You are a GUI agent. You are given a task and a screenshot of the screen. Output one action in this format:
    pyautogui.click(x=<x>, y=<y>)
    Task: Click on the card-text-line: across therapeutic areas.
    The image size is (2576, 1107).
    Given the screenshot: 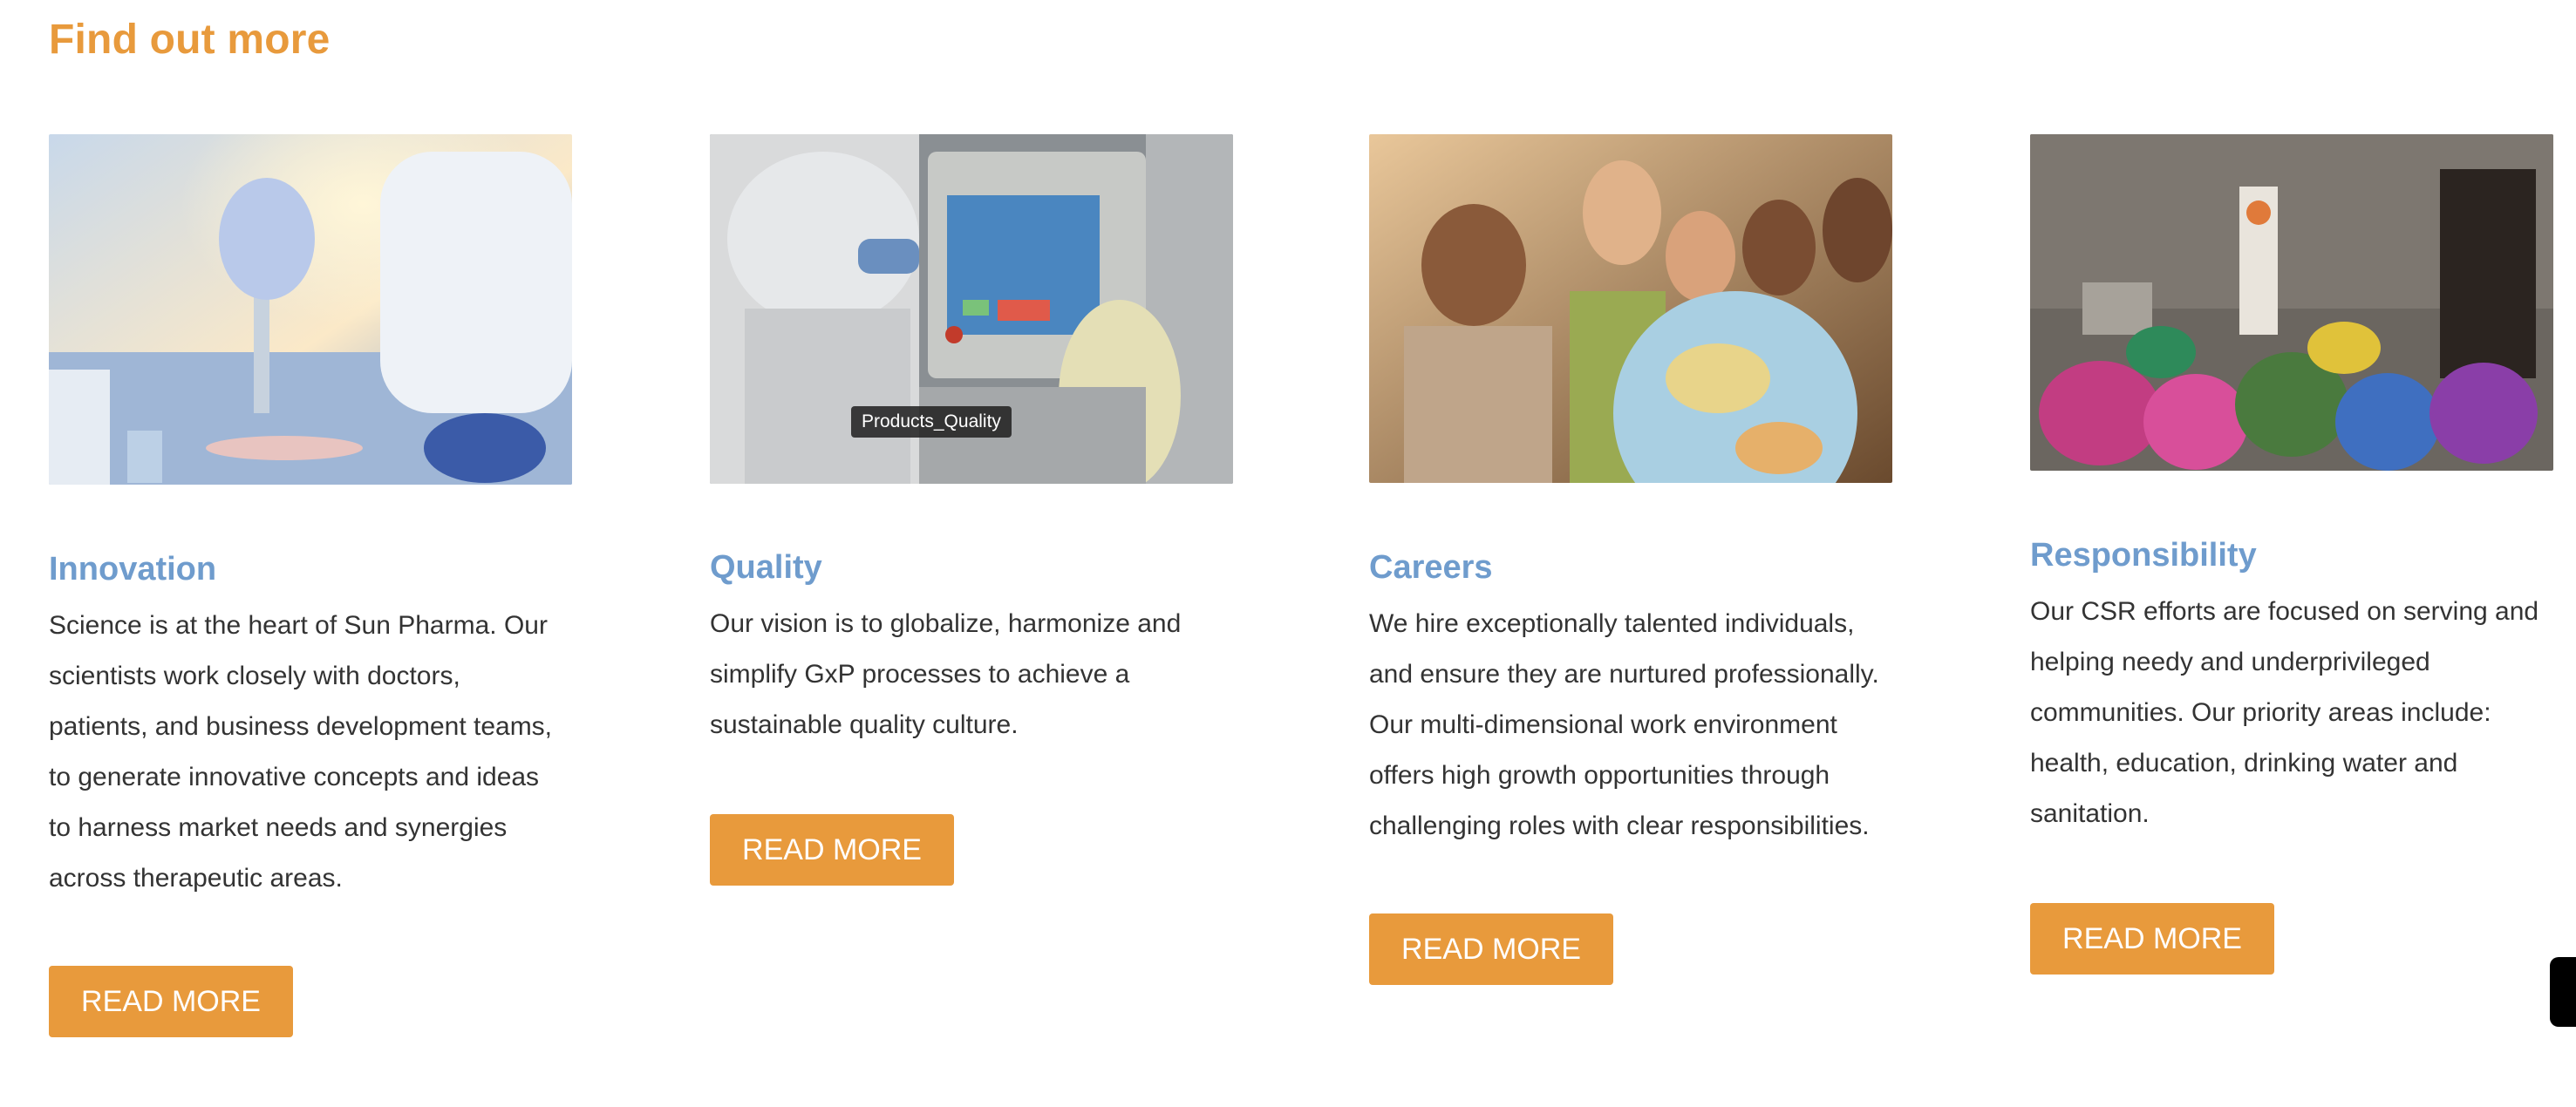 What is the action you would take?
    pyautogui.click(x=196, y=878)
    